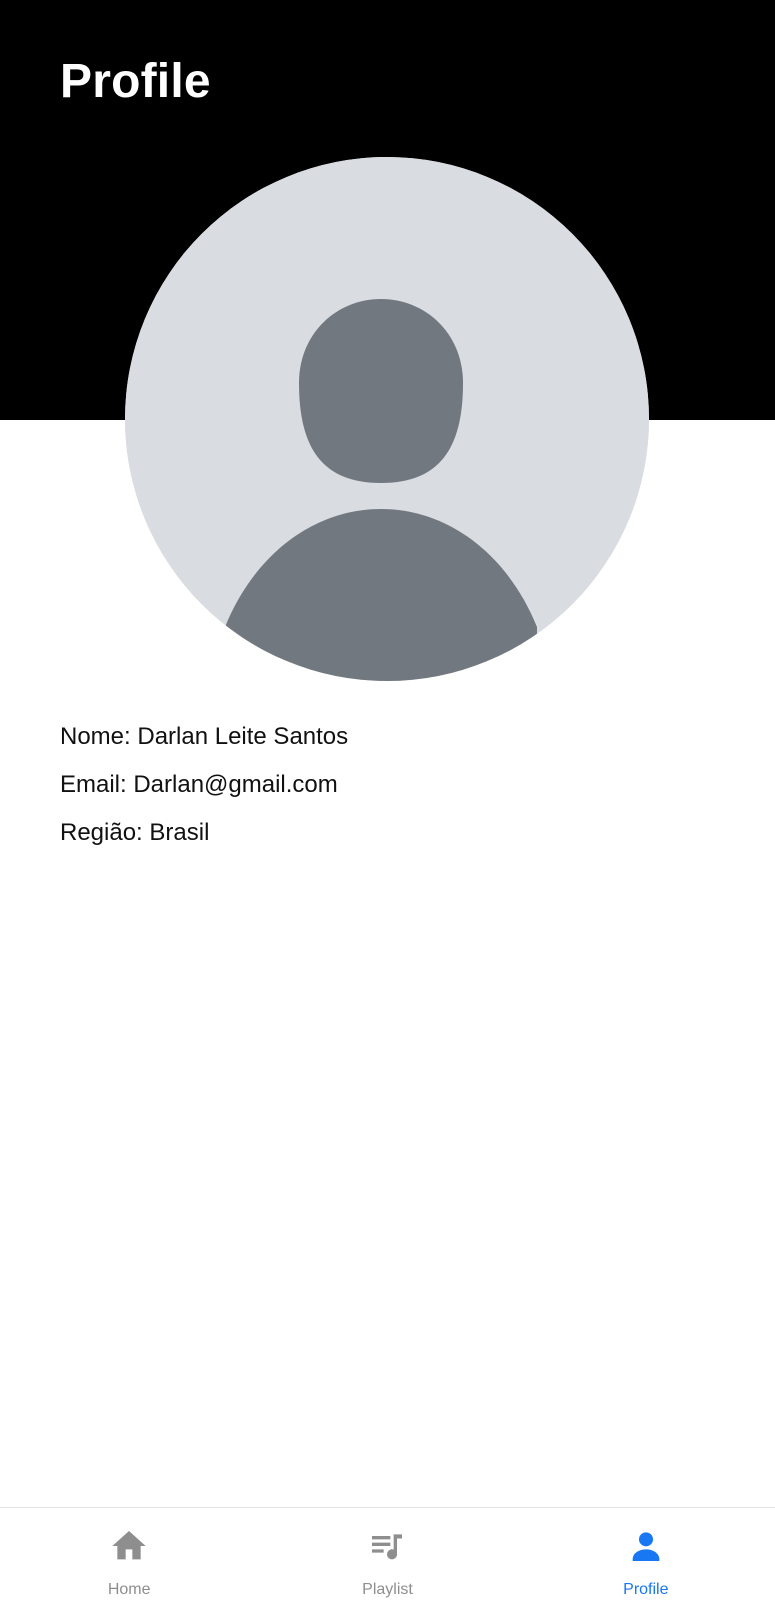  I want to click on bottom-navigation: Home Playlist Profile, so click(387, 1553).